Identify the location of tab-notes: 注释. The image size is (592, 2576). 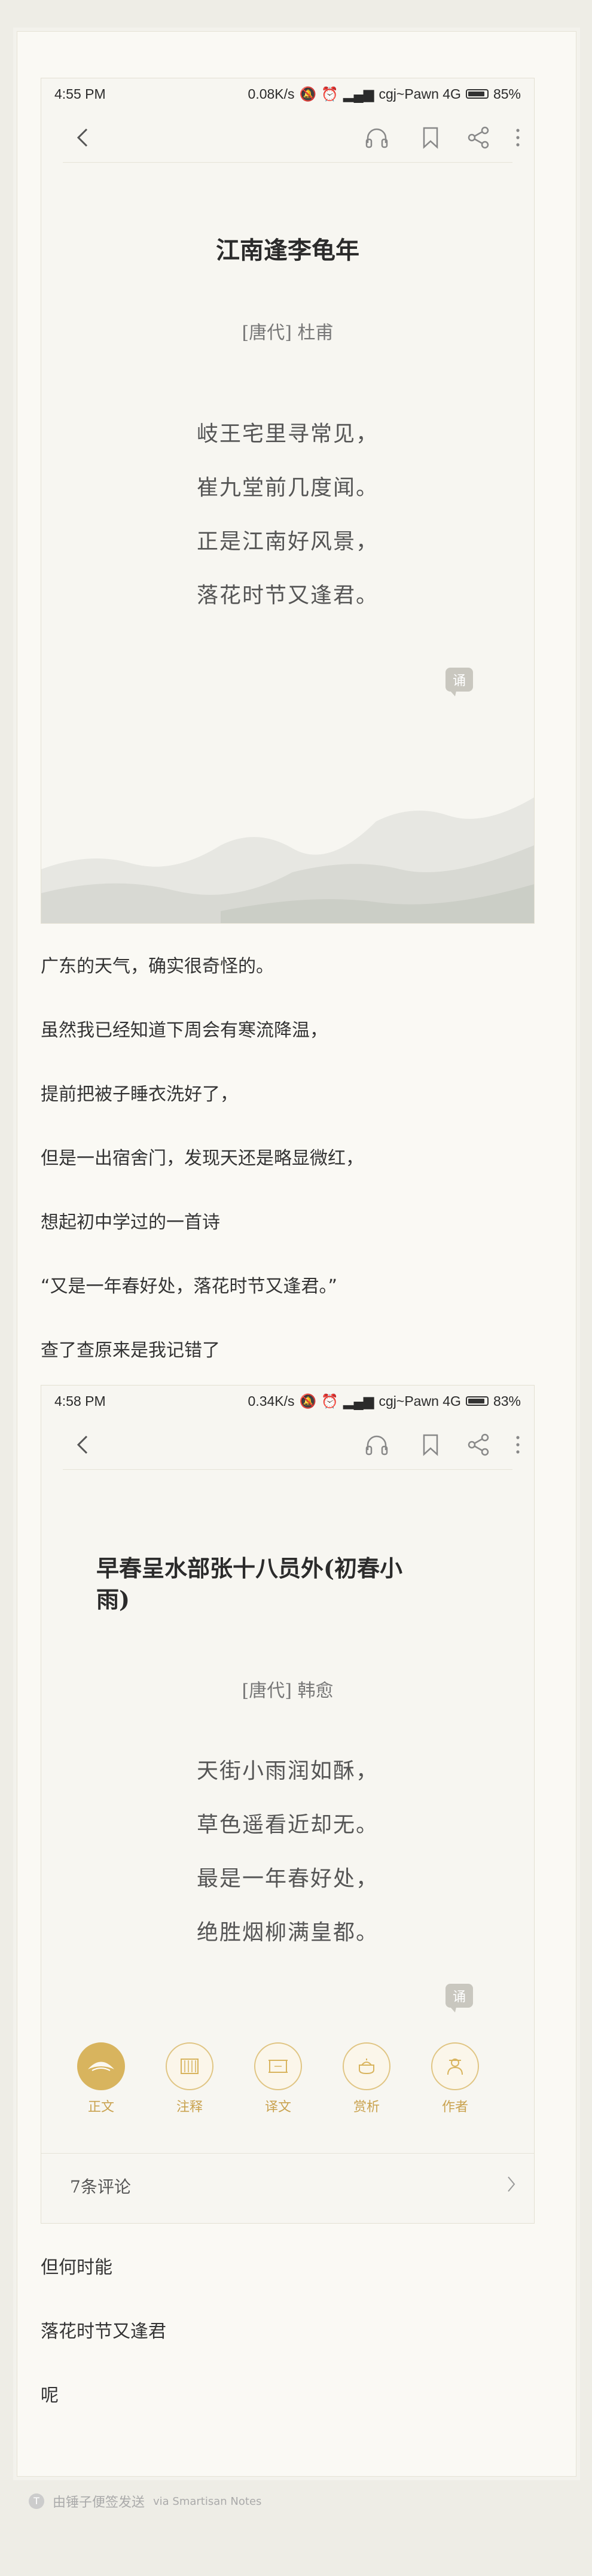
(189, 2078).